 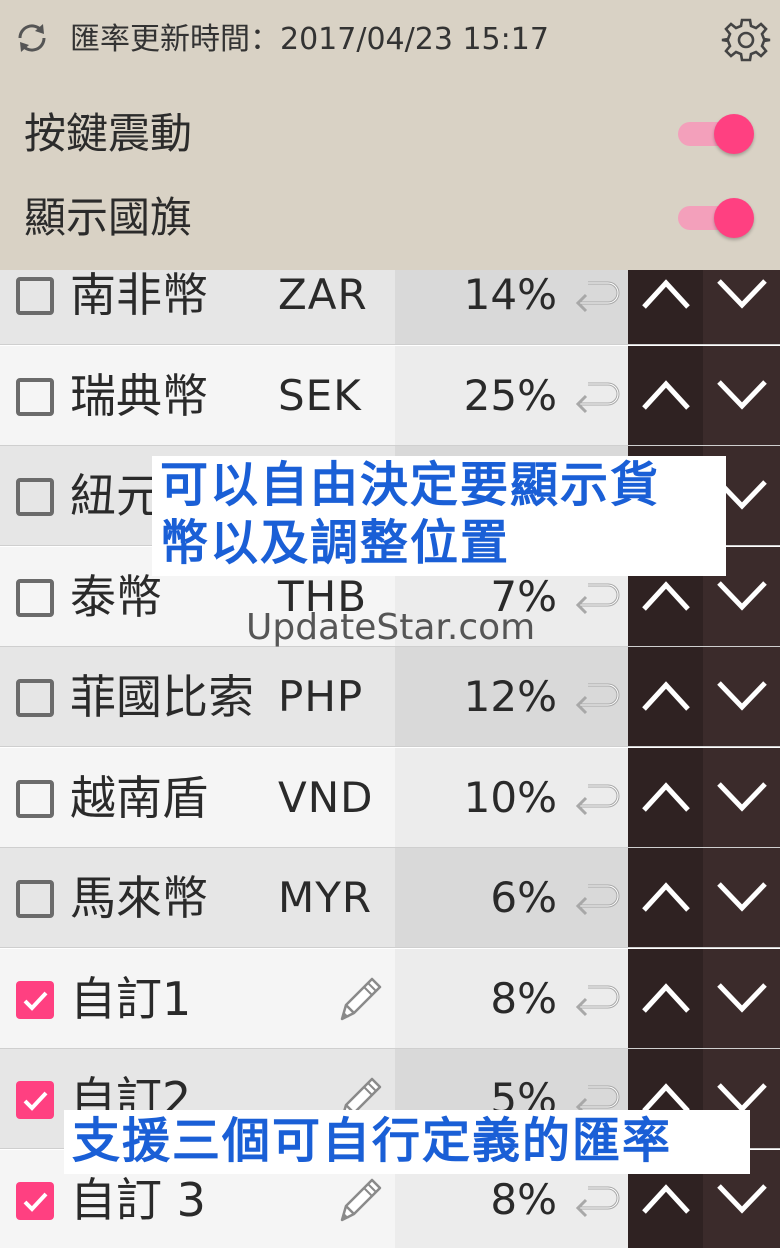 I want to click on flags-toggle, so click(x=715, y=218).